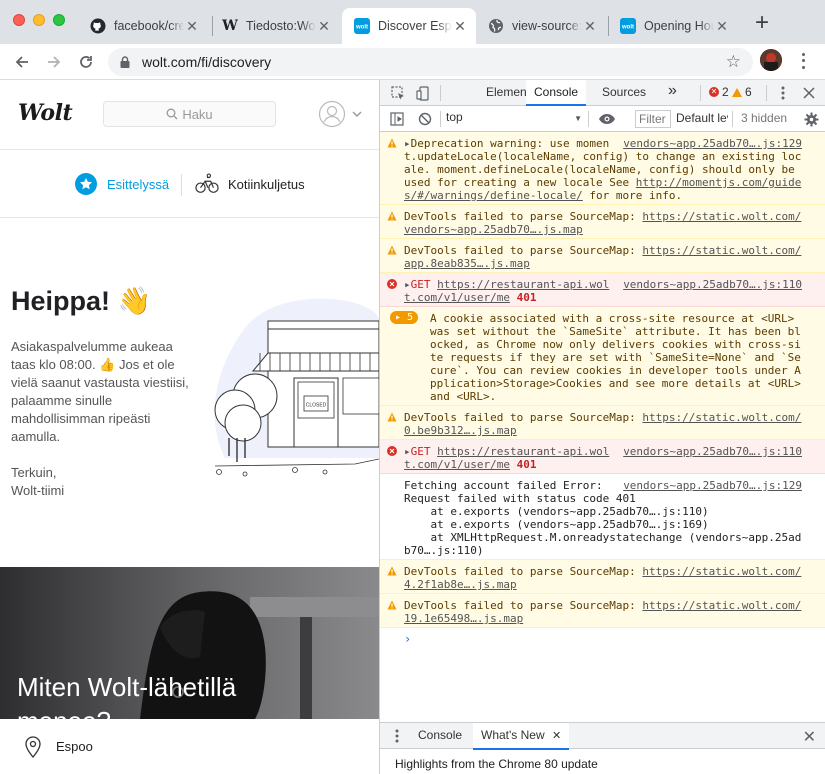 The height and width of the screenshot is (774, 825). I want to click on live-expression-eye-icon, so click(607, 119).